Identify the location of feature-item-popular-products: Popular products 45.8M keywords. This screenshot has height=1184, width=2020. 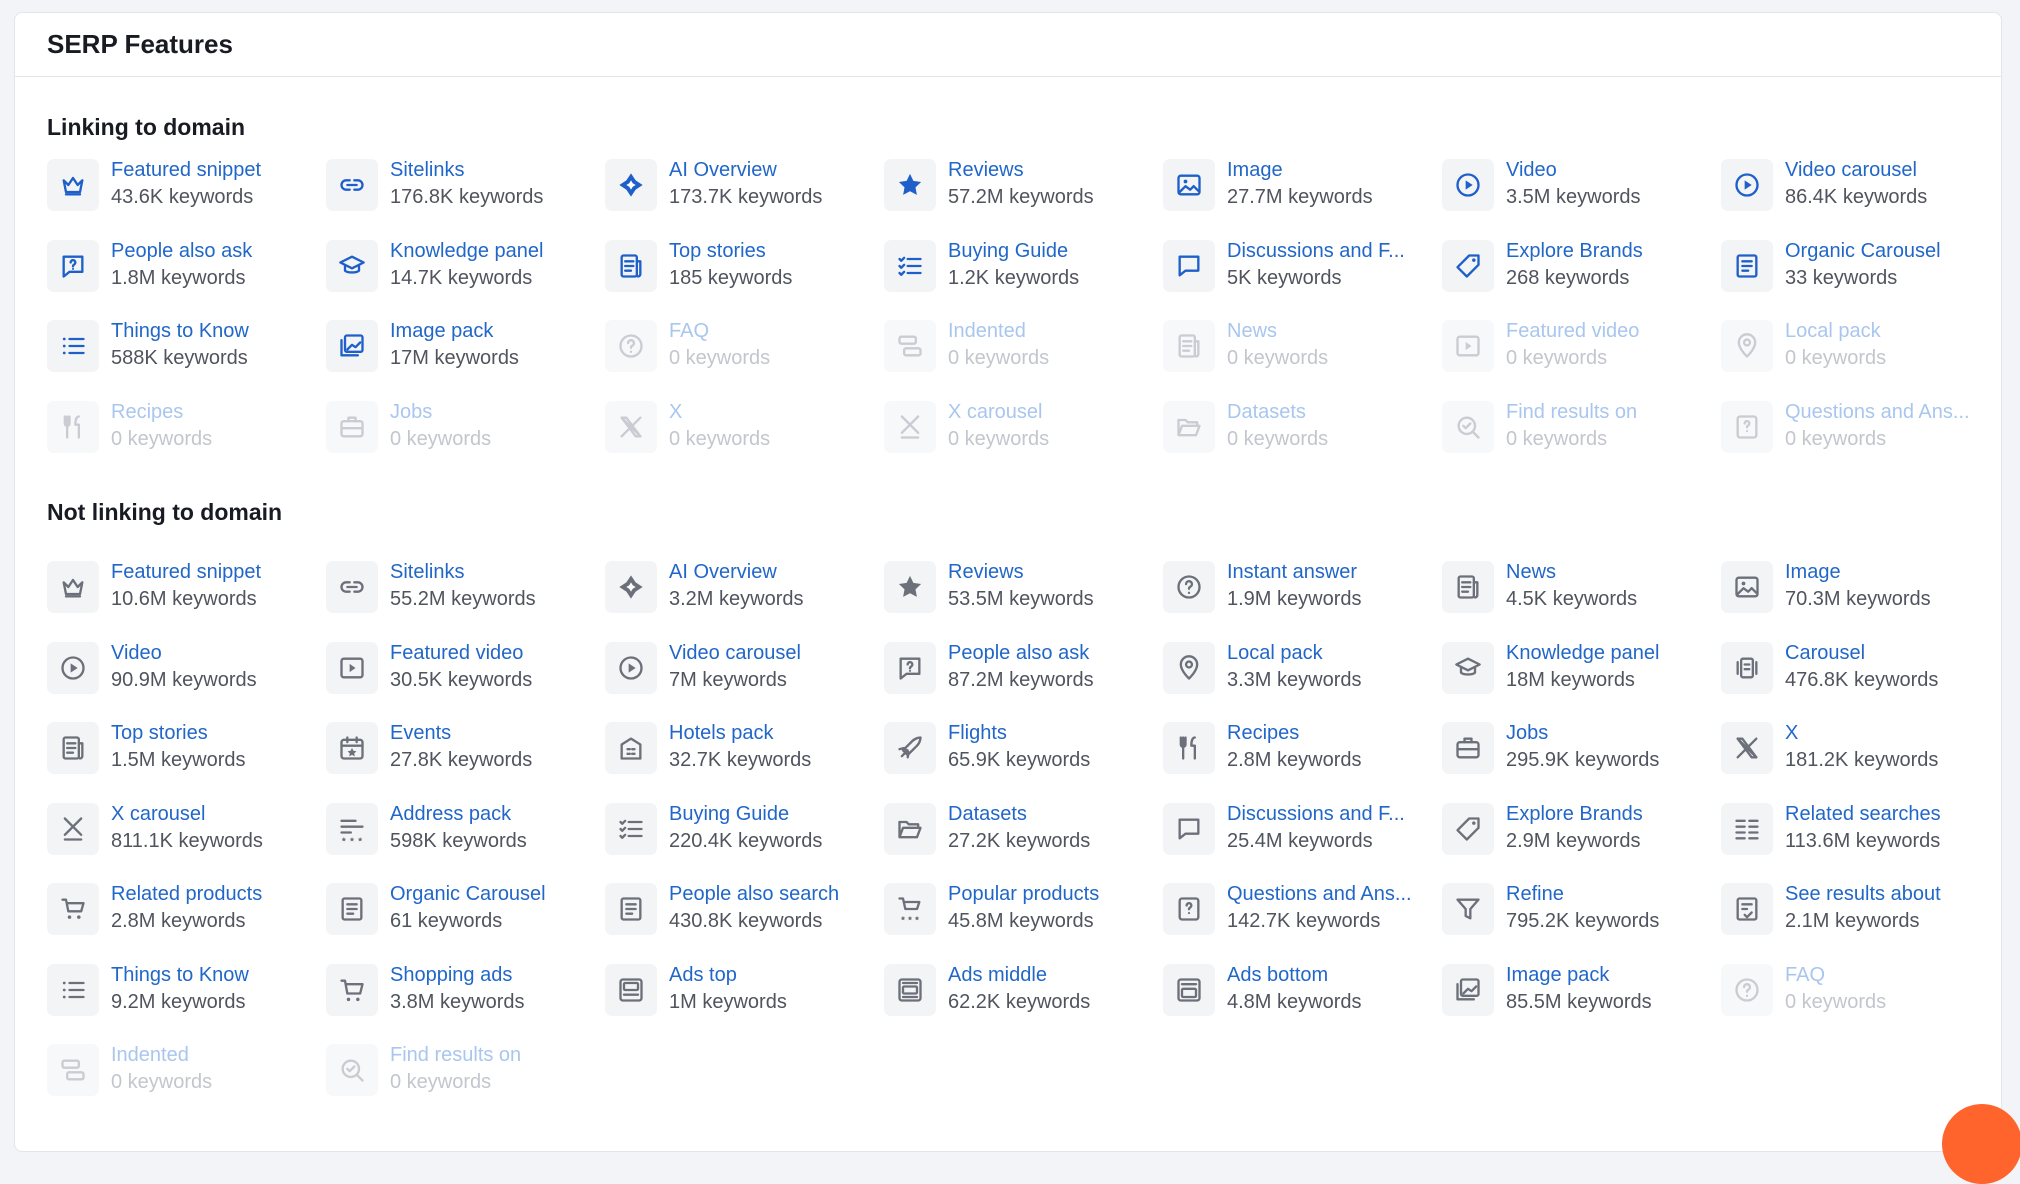
(1023, 921).